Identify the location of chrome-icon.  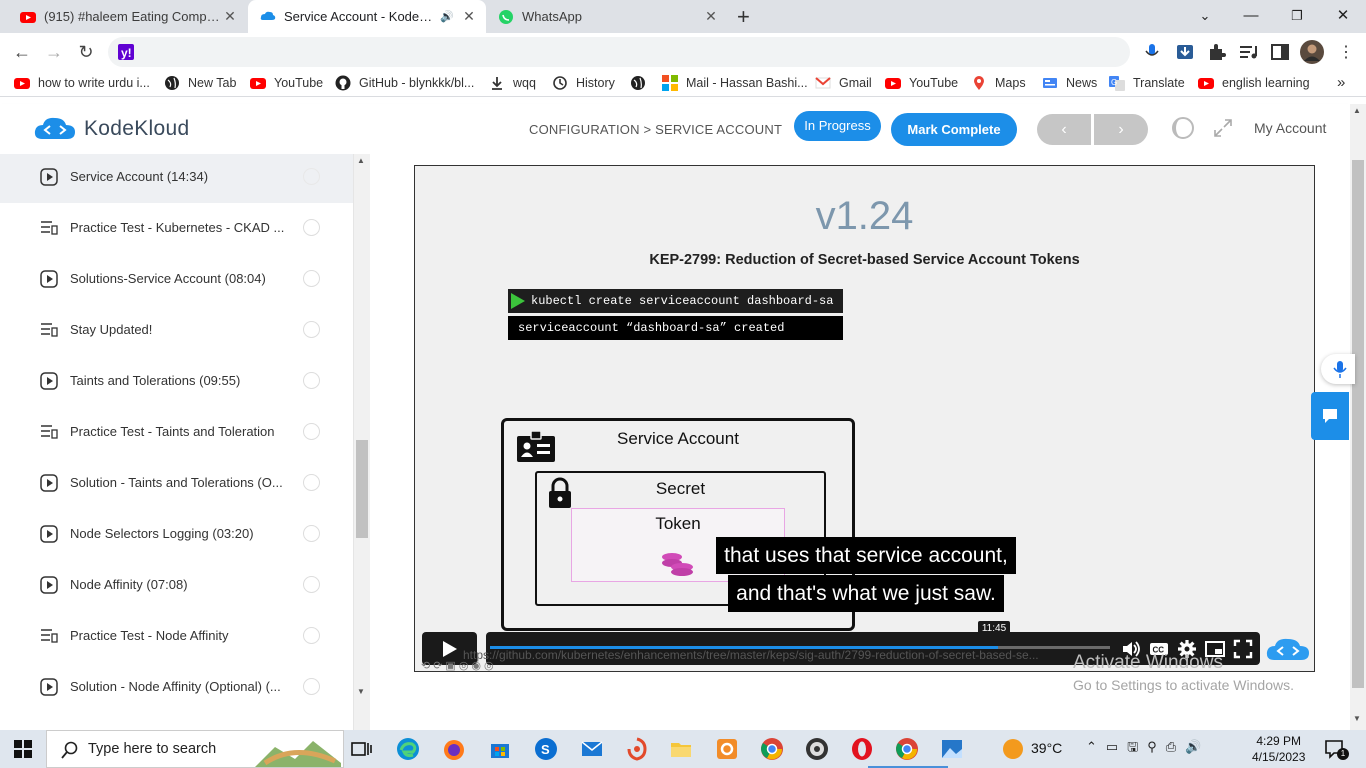
(772, 749).